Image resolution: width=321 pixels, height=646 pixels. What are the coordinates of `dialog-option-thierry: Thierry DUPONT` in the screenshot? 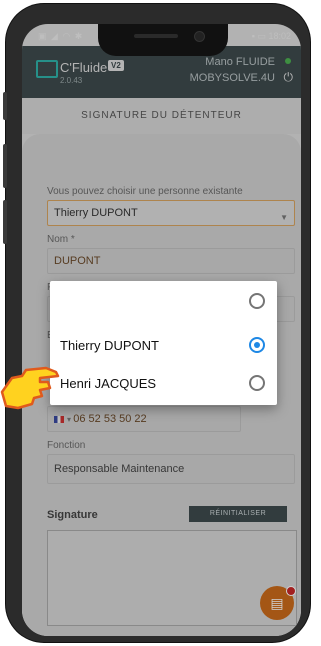 It's located at (163, 345).